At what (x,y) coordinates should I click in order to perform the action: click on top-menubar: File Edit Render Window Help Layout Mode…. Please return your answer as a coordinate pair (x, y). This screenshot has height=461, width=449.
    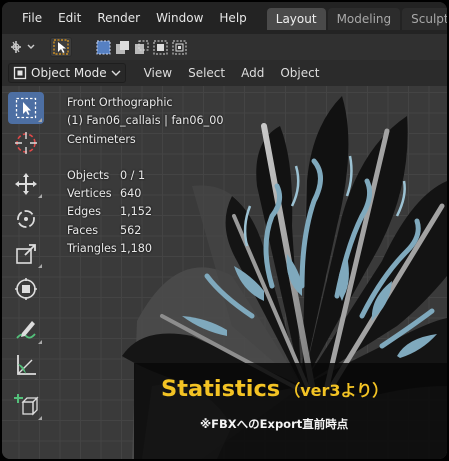
    Looking at the image, I should click on (224, 18).